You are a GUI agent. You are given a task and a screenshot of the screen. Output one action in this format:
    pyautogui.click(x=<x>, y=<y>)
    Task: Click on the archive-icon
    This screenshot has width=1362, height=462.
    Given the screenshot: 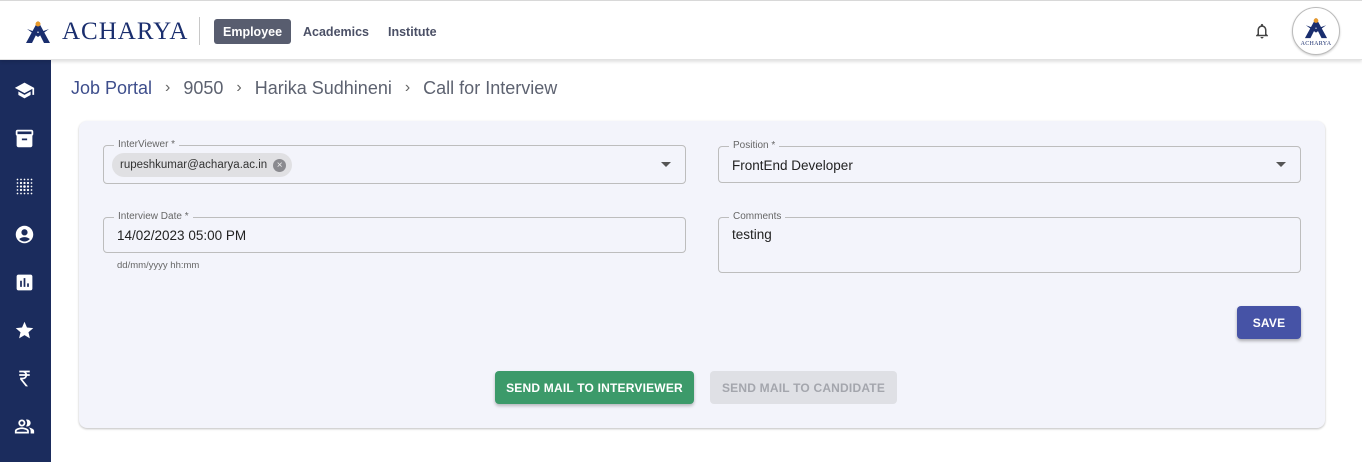 What is the action you would take?
    pyautogui.click(x=24, y=138)
    